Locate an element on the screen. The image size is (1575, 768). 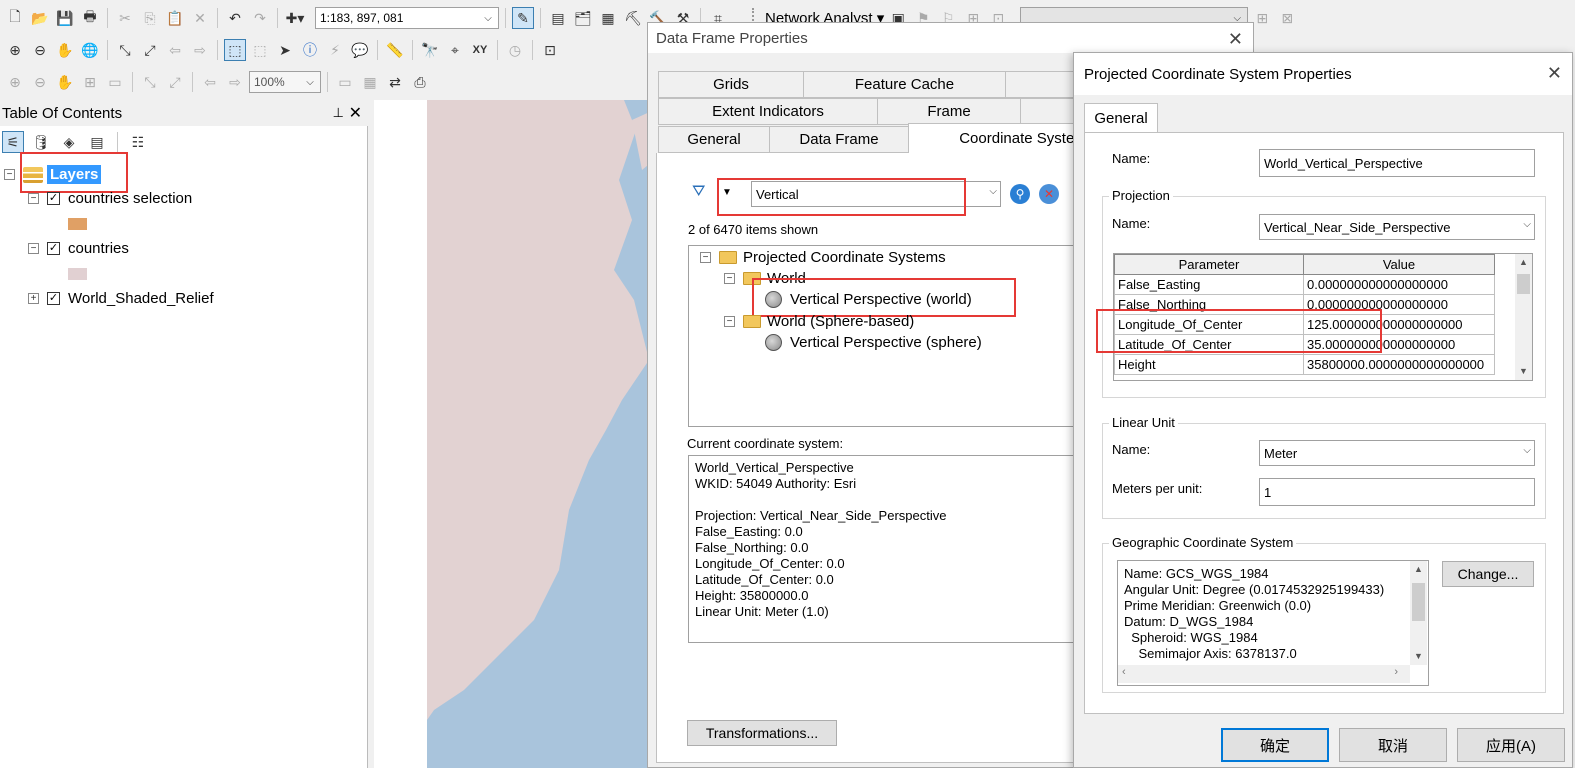
tab-frame: Frame is located at coordinates (949, 111).